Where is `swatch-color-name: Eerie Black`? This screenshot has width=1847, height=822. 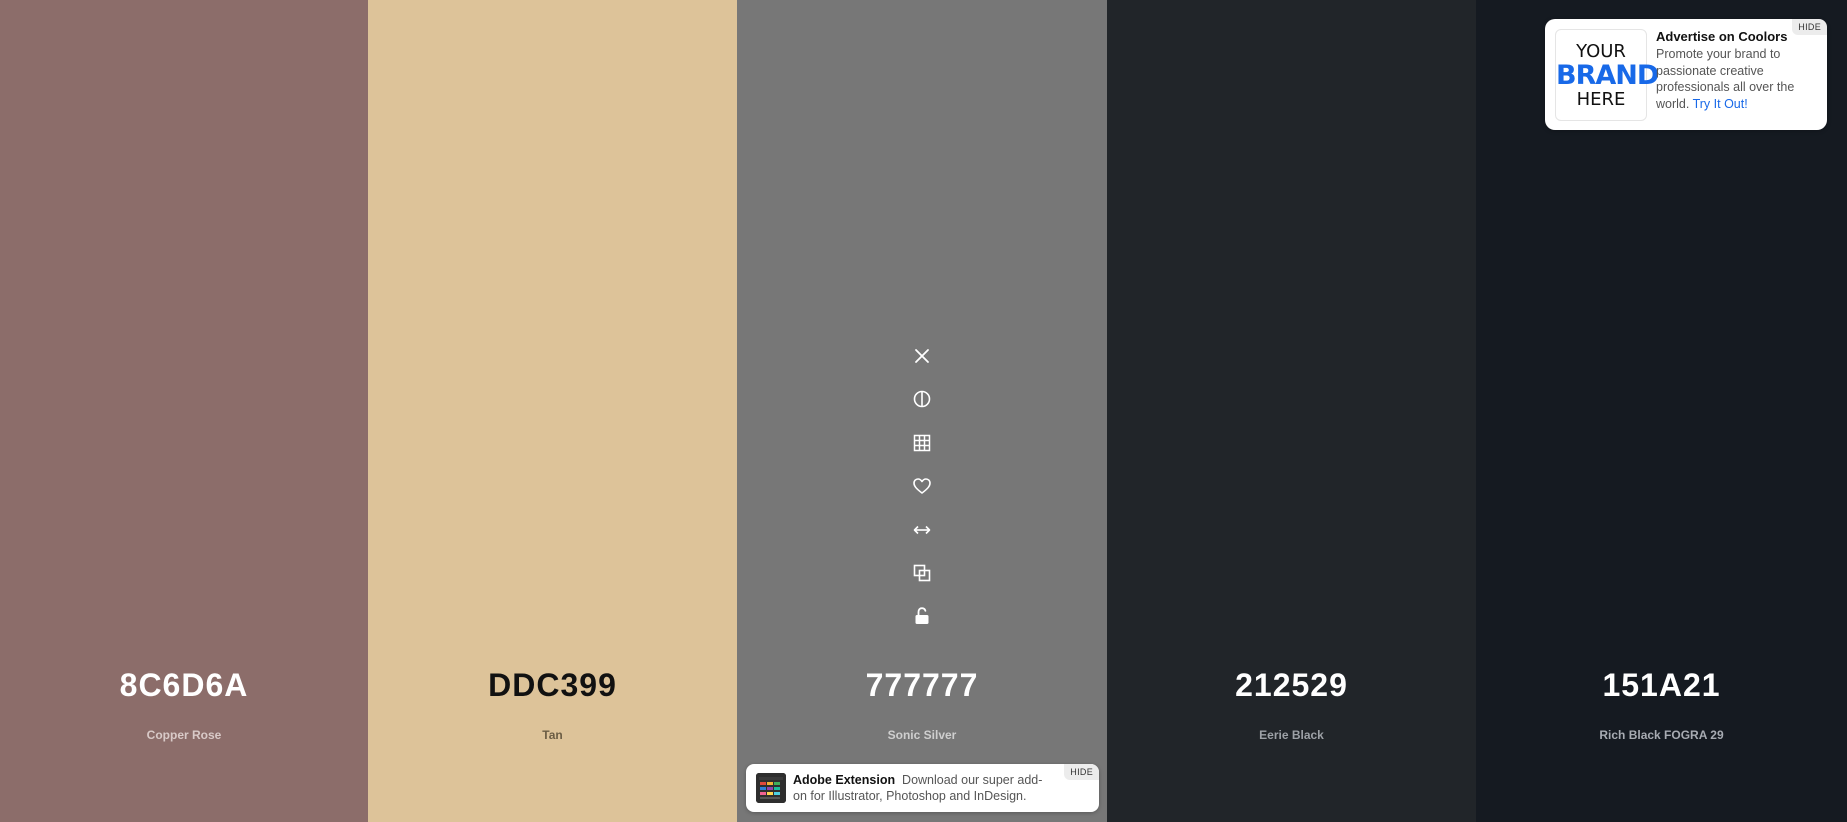
swatch-color-name: Eerie Black is located at coordinates (1291, 735).